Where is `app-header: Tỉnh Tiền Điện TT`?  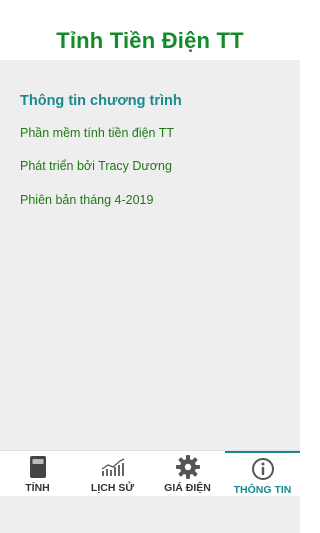
app-header: Tỉnh Tiền Điện TT is located at coordinates (150, 30).